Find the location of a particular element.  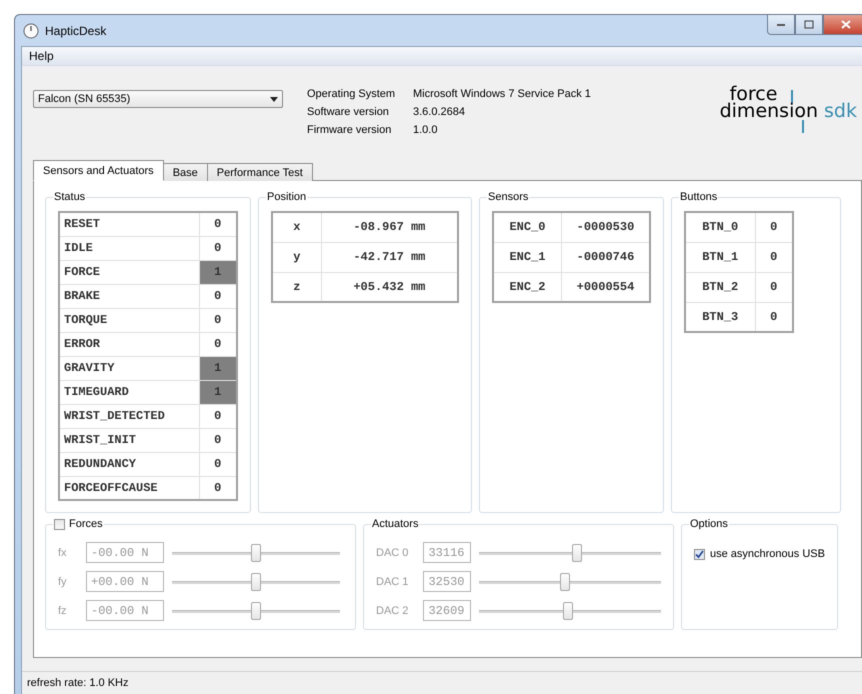

table-cell: x is located at coordinates (297, 227).